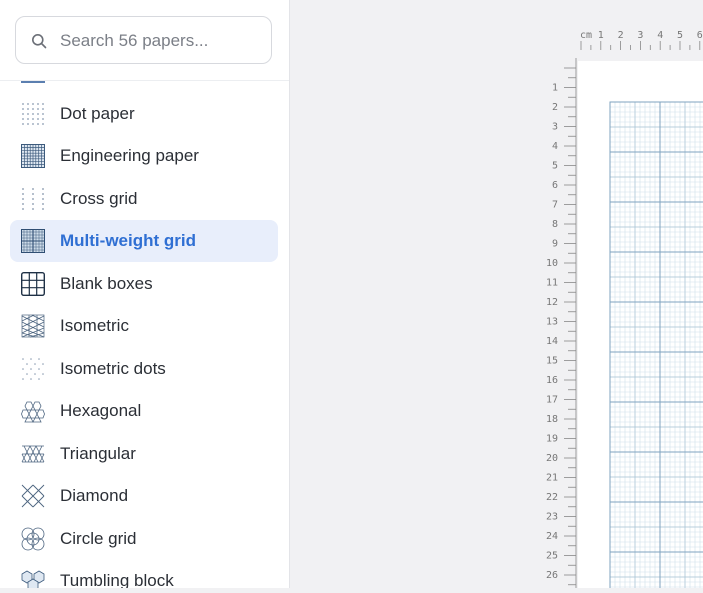  I want to click on paper-item-label: Blank boxes, so click(106, 283).